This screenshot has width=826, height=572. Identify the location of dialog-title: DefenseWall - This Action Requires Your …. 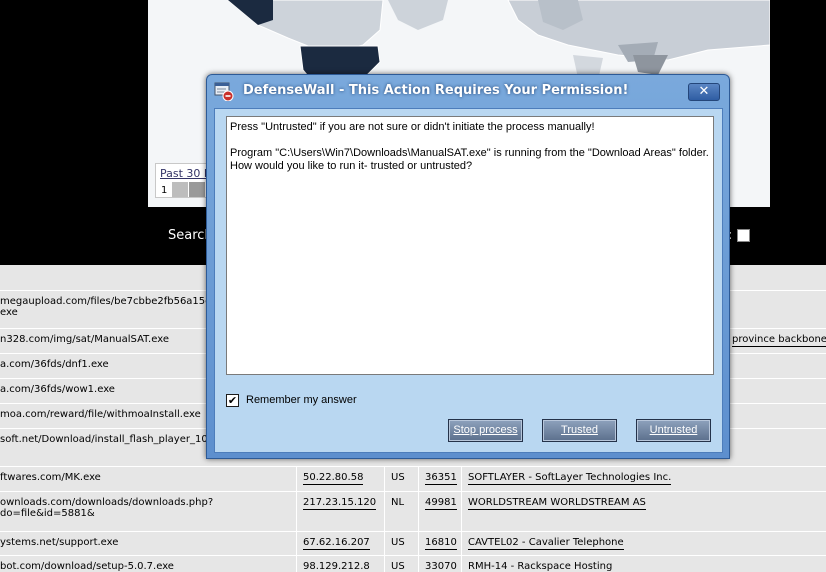
(436, 90).